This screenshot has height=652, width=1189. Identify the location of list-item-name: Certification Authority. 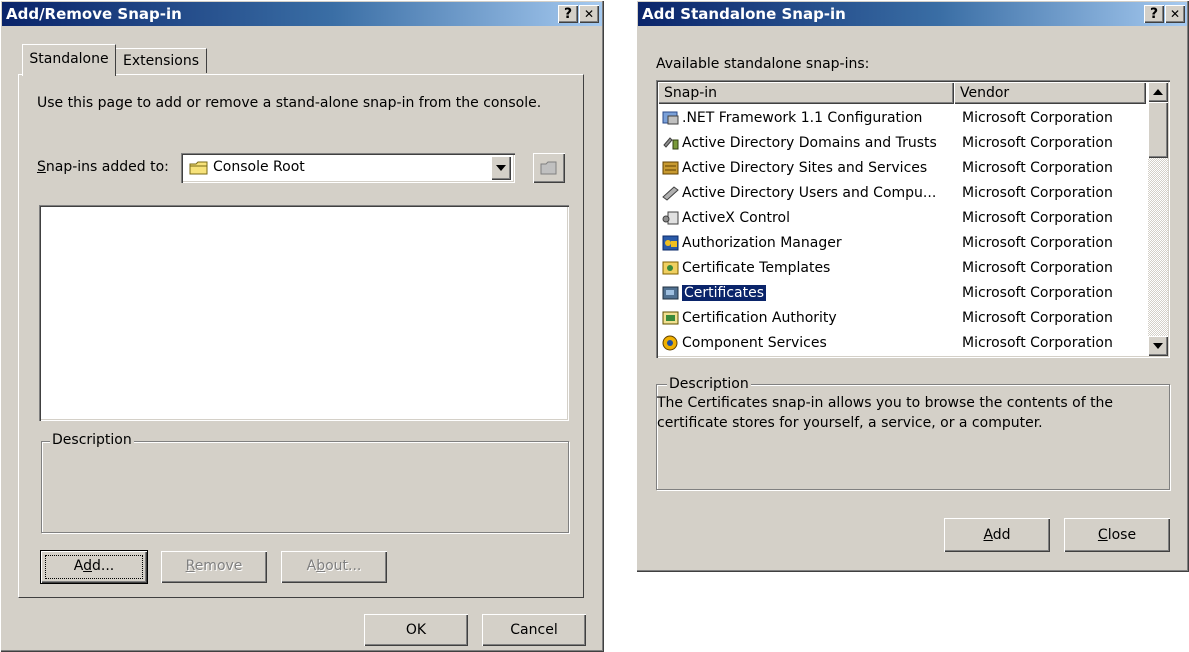
(759, 318).